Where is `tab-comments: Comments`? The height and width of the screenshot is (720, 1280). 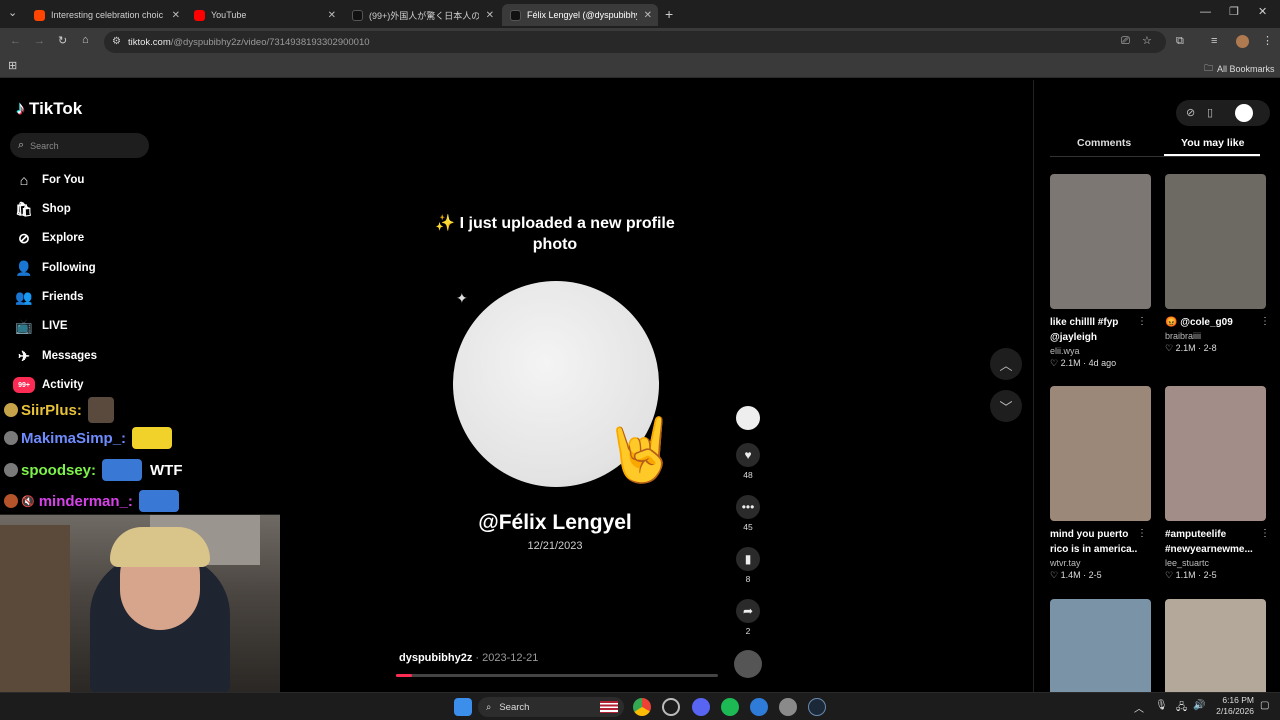
tab-comments: Comments is located at coordinates (1104, 143).